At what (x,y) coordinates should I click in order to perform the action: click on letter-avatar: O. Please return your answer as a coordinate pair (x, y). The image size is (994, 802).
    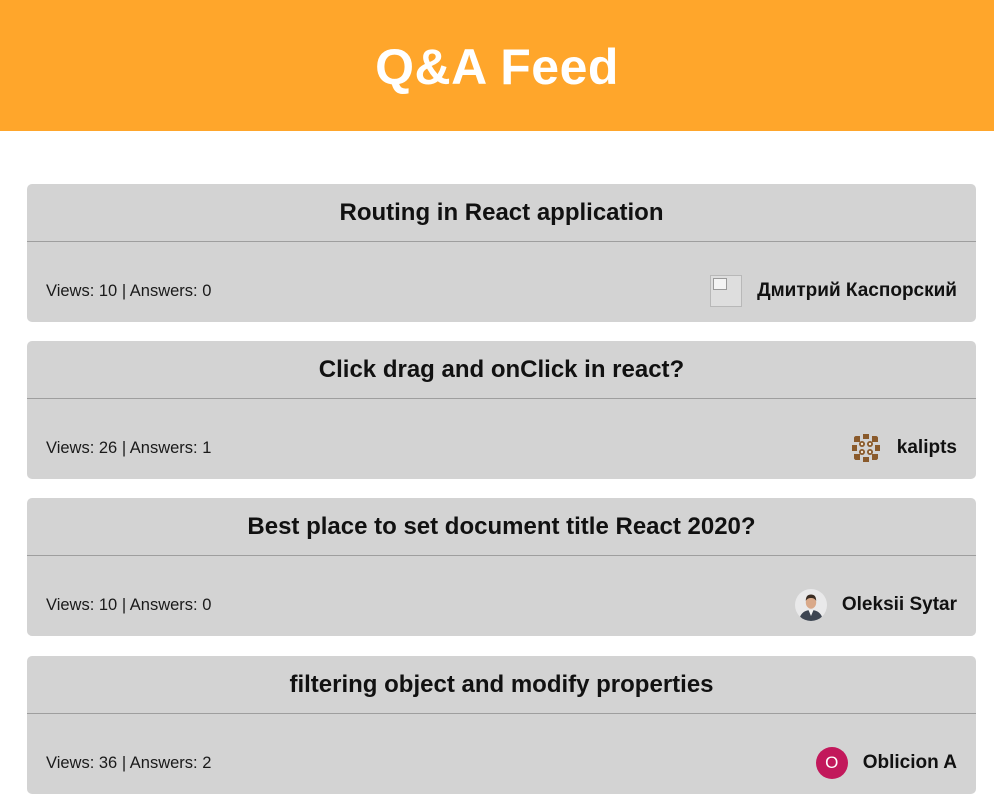
    Looking at the image, I should click on (831, 763).